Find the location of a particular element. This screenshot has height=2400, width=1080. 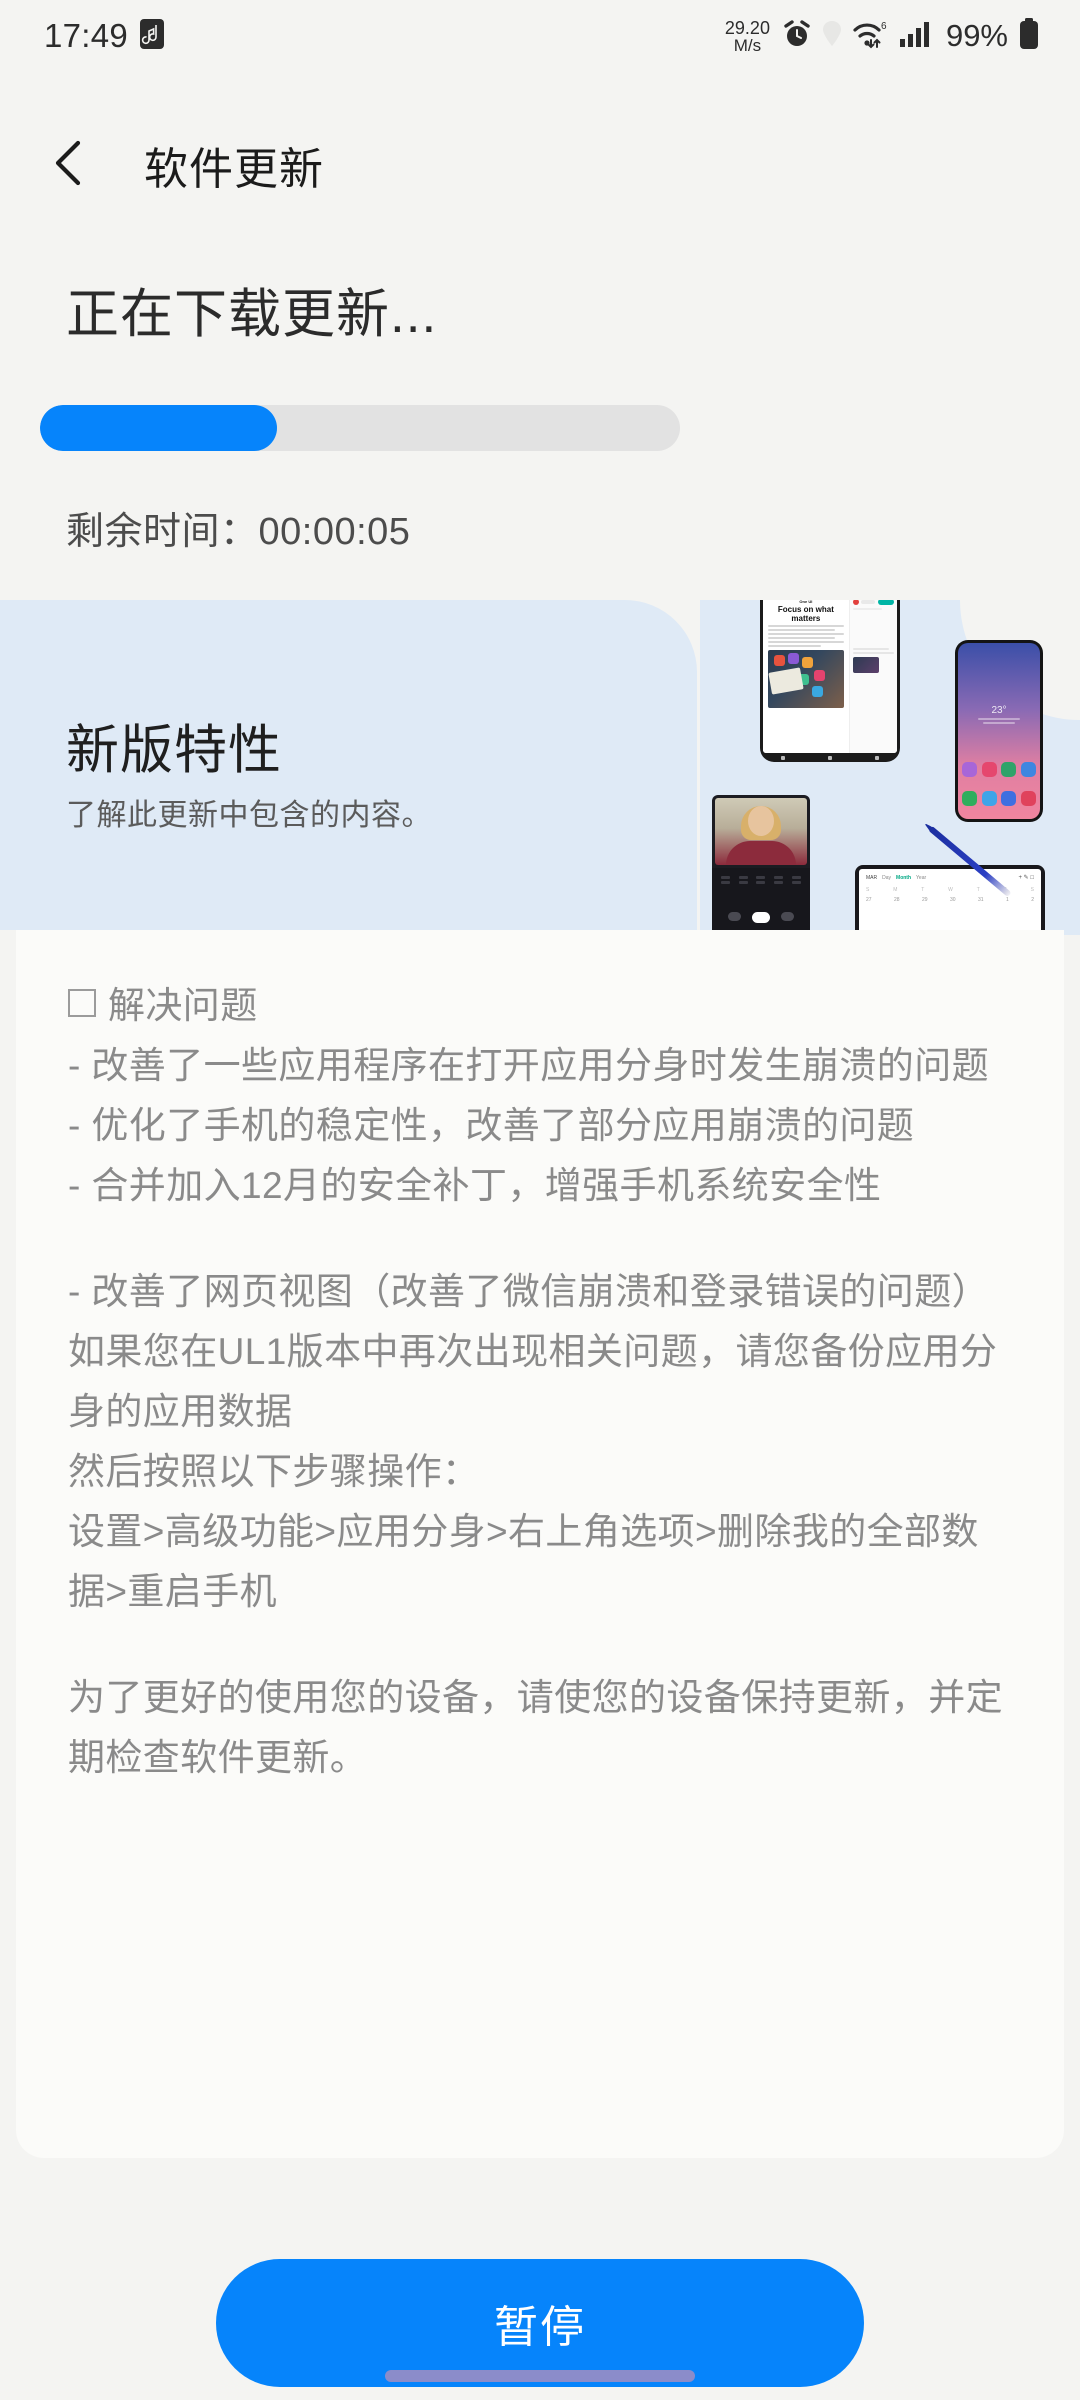

calendar-tab-month: Month is located at coordinates (904, 877).